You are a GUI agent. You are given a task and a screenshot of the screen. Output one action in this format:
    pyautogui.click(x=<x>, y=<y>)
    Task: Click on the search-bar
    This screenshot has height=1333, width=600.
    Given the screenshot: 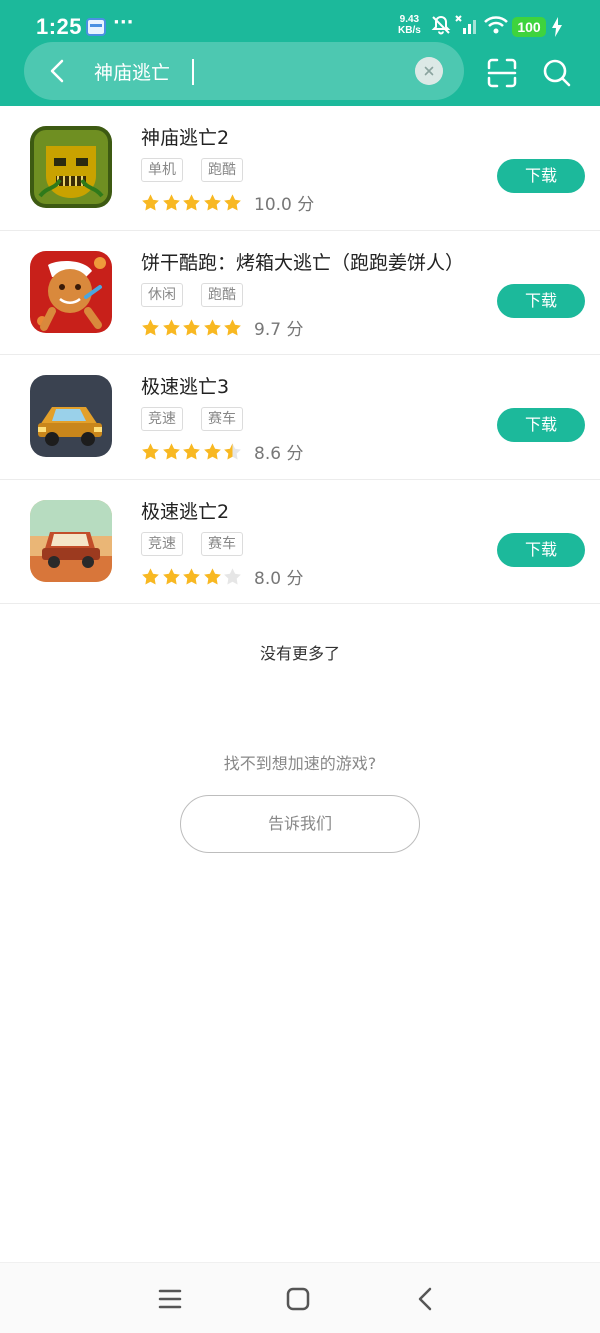 What is the action you would take?
    pyautogui.click(x=244, y=71)
    